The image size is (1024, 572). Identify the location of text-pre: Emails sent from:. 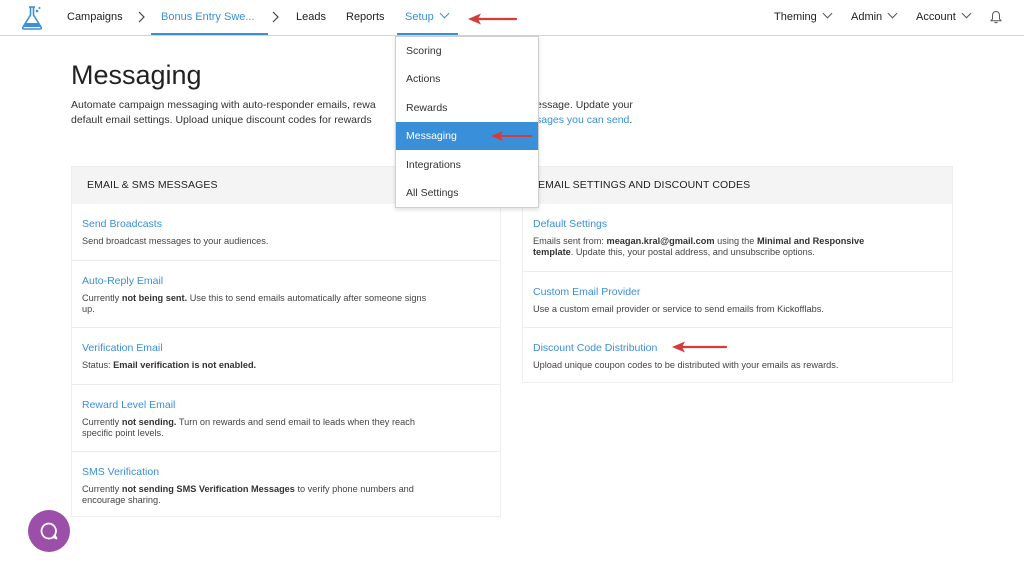
(570, 241).